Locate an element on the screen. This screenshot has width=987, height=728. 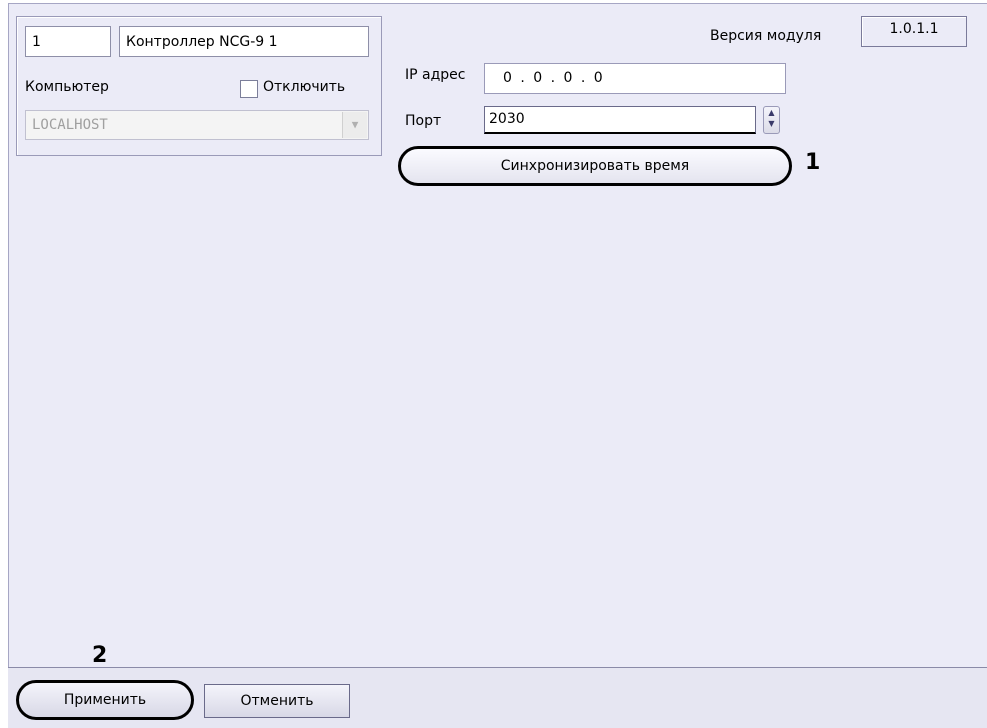
callout-2: 2 is located at coordinates (100, 655).